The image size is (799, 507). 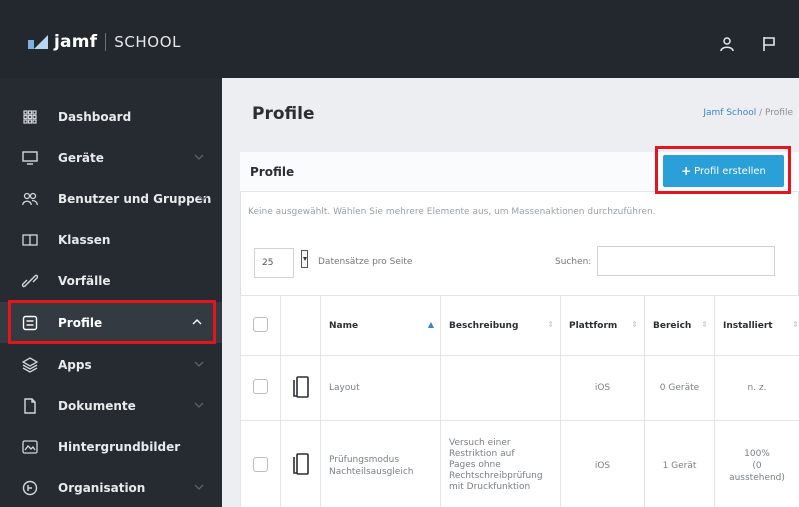 What do you see at coordinates (500, 325) in the screenshot?
I see `column-header-beschreibung: Beschreibung ⇕` at bounding box center [500, 325].